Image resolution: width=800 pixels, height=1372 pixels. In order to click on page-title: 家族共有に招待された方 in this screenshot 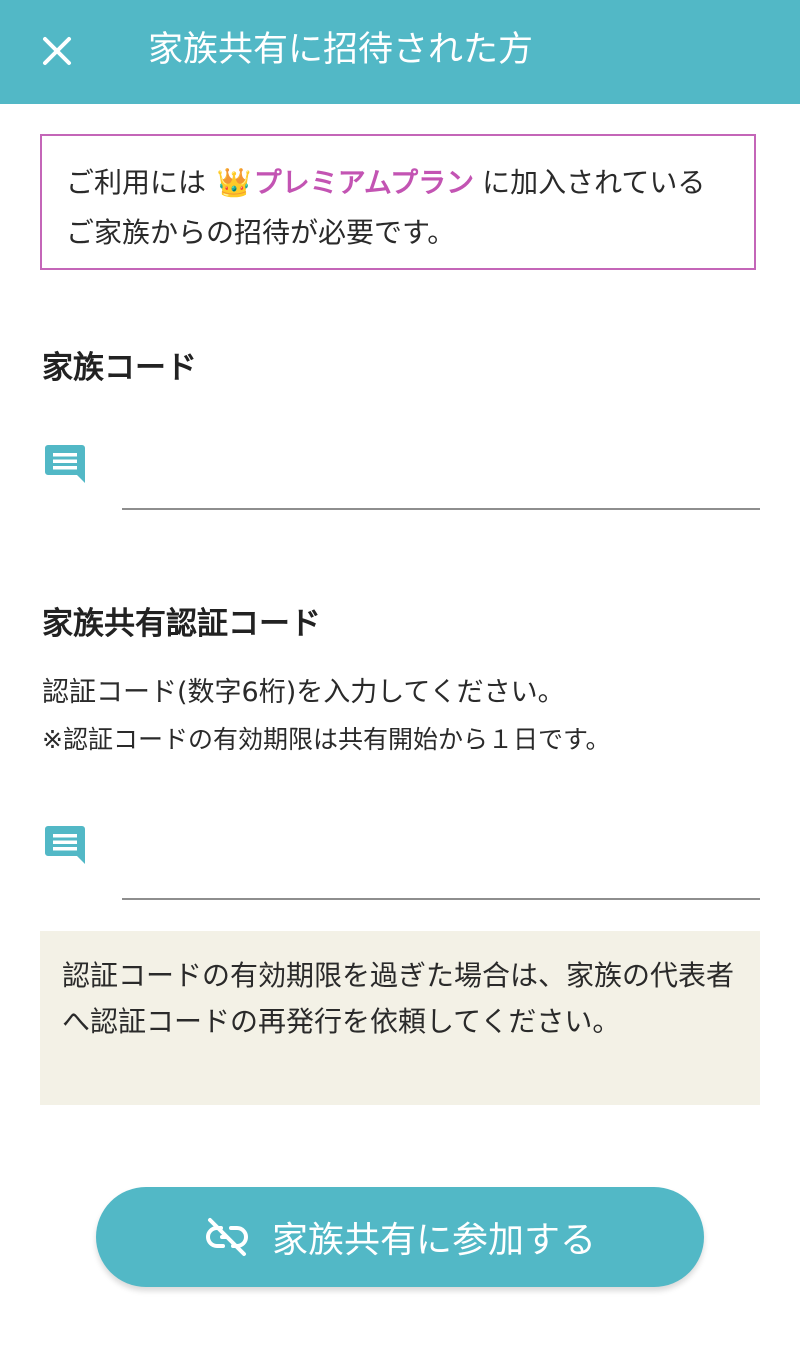, I will do `click(341, 50)`.